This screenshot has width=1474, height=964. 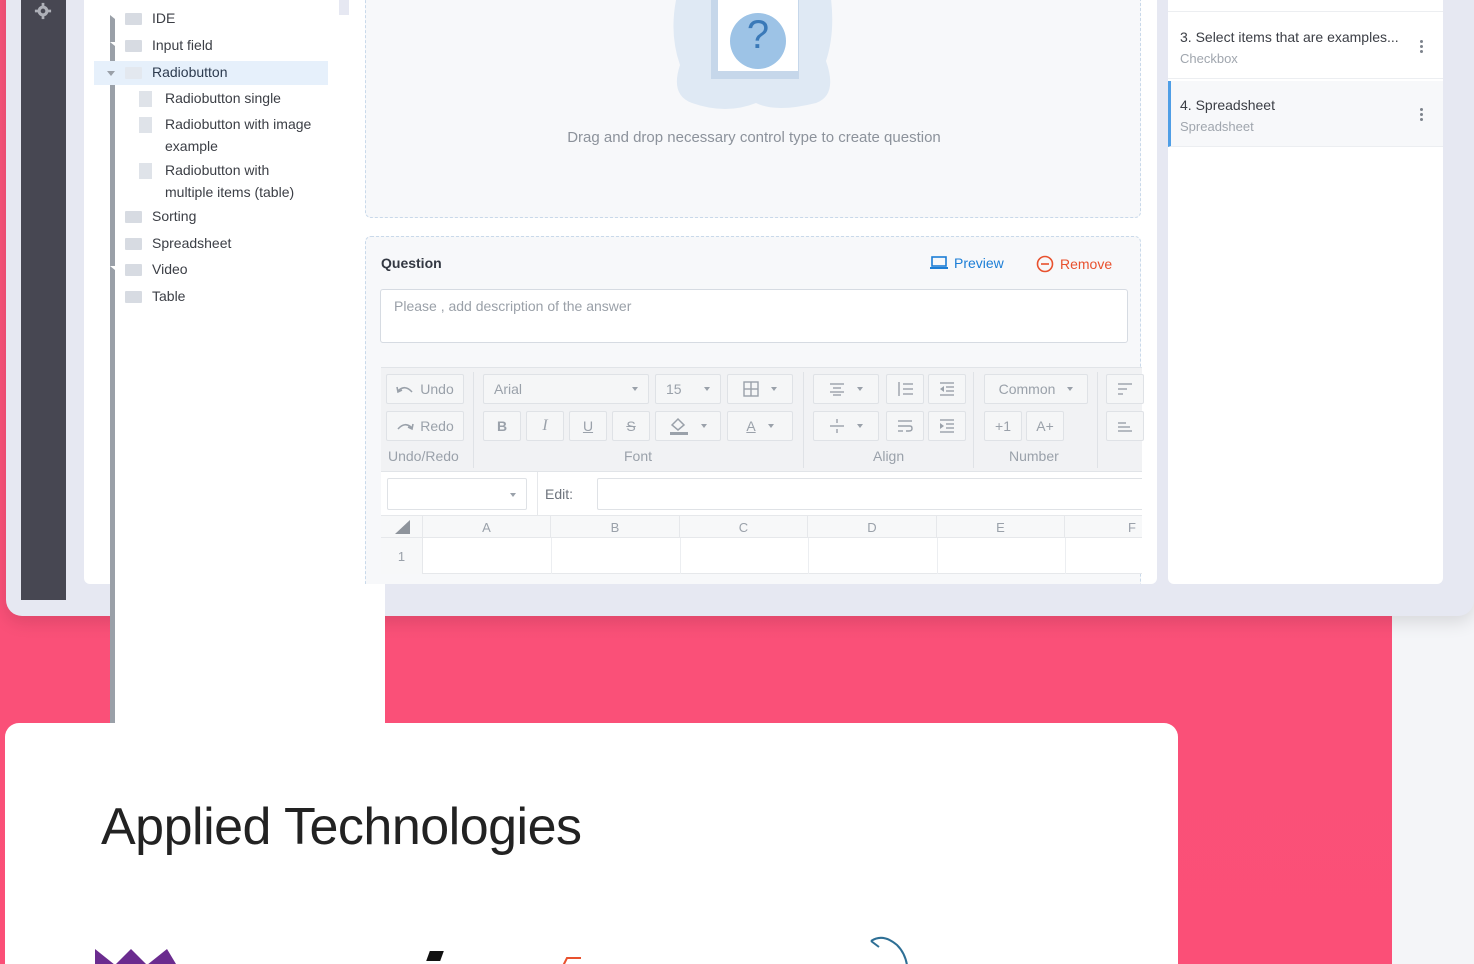 I want to click on mysql-dolphin-icon, so click(x=889, y=950).